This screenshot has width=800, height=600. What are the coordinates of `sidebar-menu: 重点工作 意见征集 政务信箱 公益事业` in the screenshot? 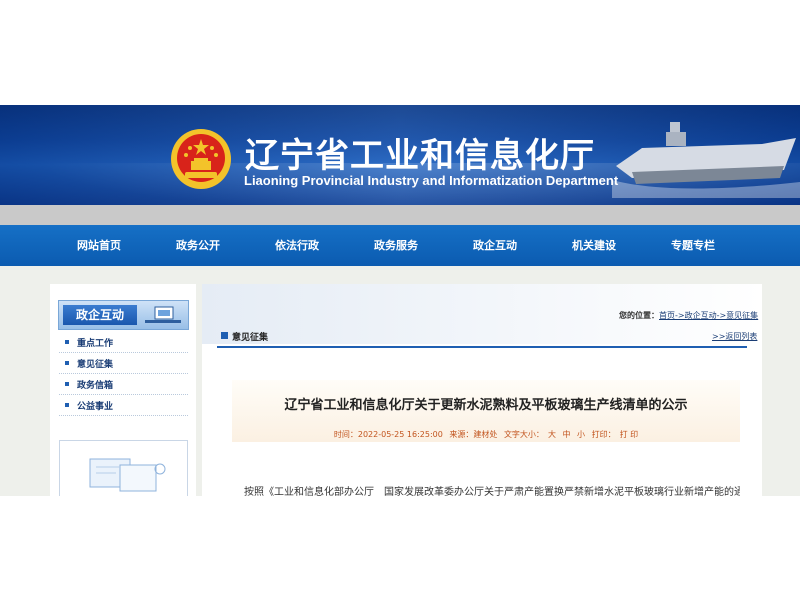 It's located at (123, 376).